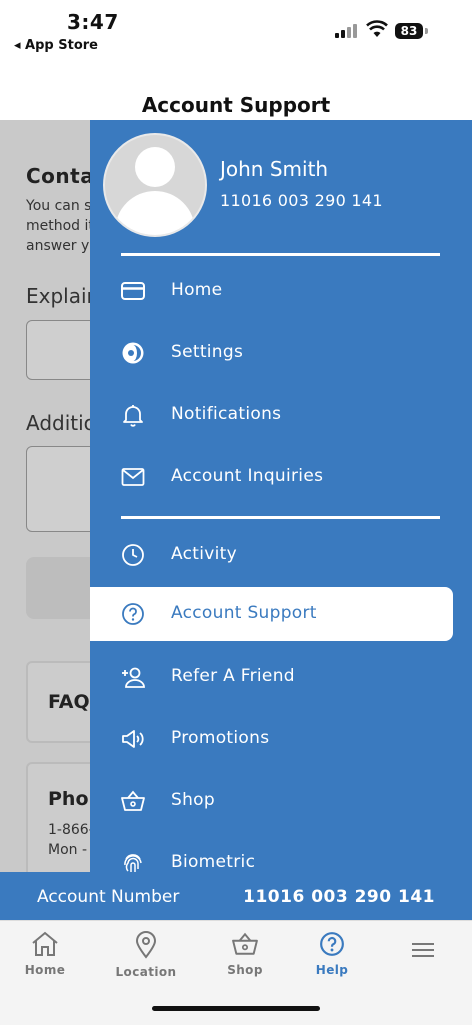  I want to click on additional-label: Additio, so click(61, 423).